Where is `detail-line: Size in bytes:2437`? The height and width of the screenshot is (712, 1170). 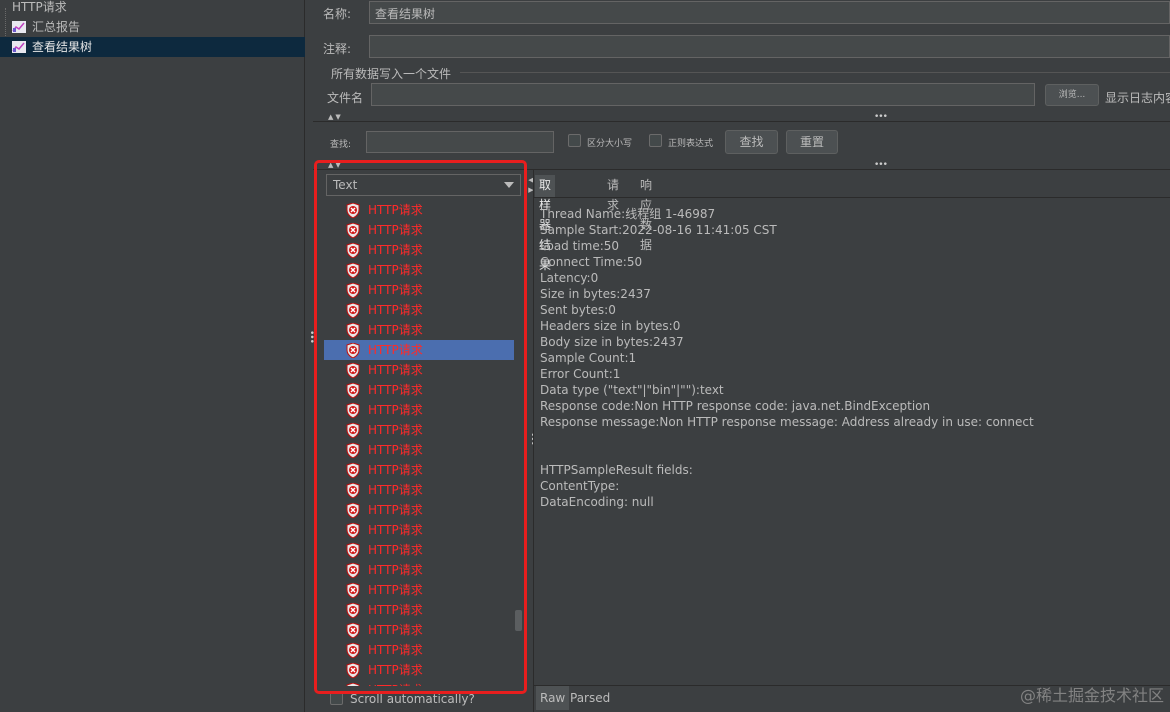
detail-line: Size in bytes:2437 is located at coordinates (595, 294).